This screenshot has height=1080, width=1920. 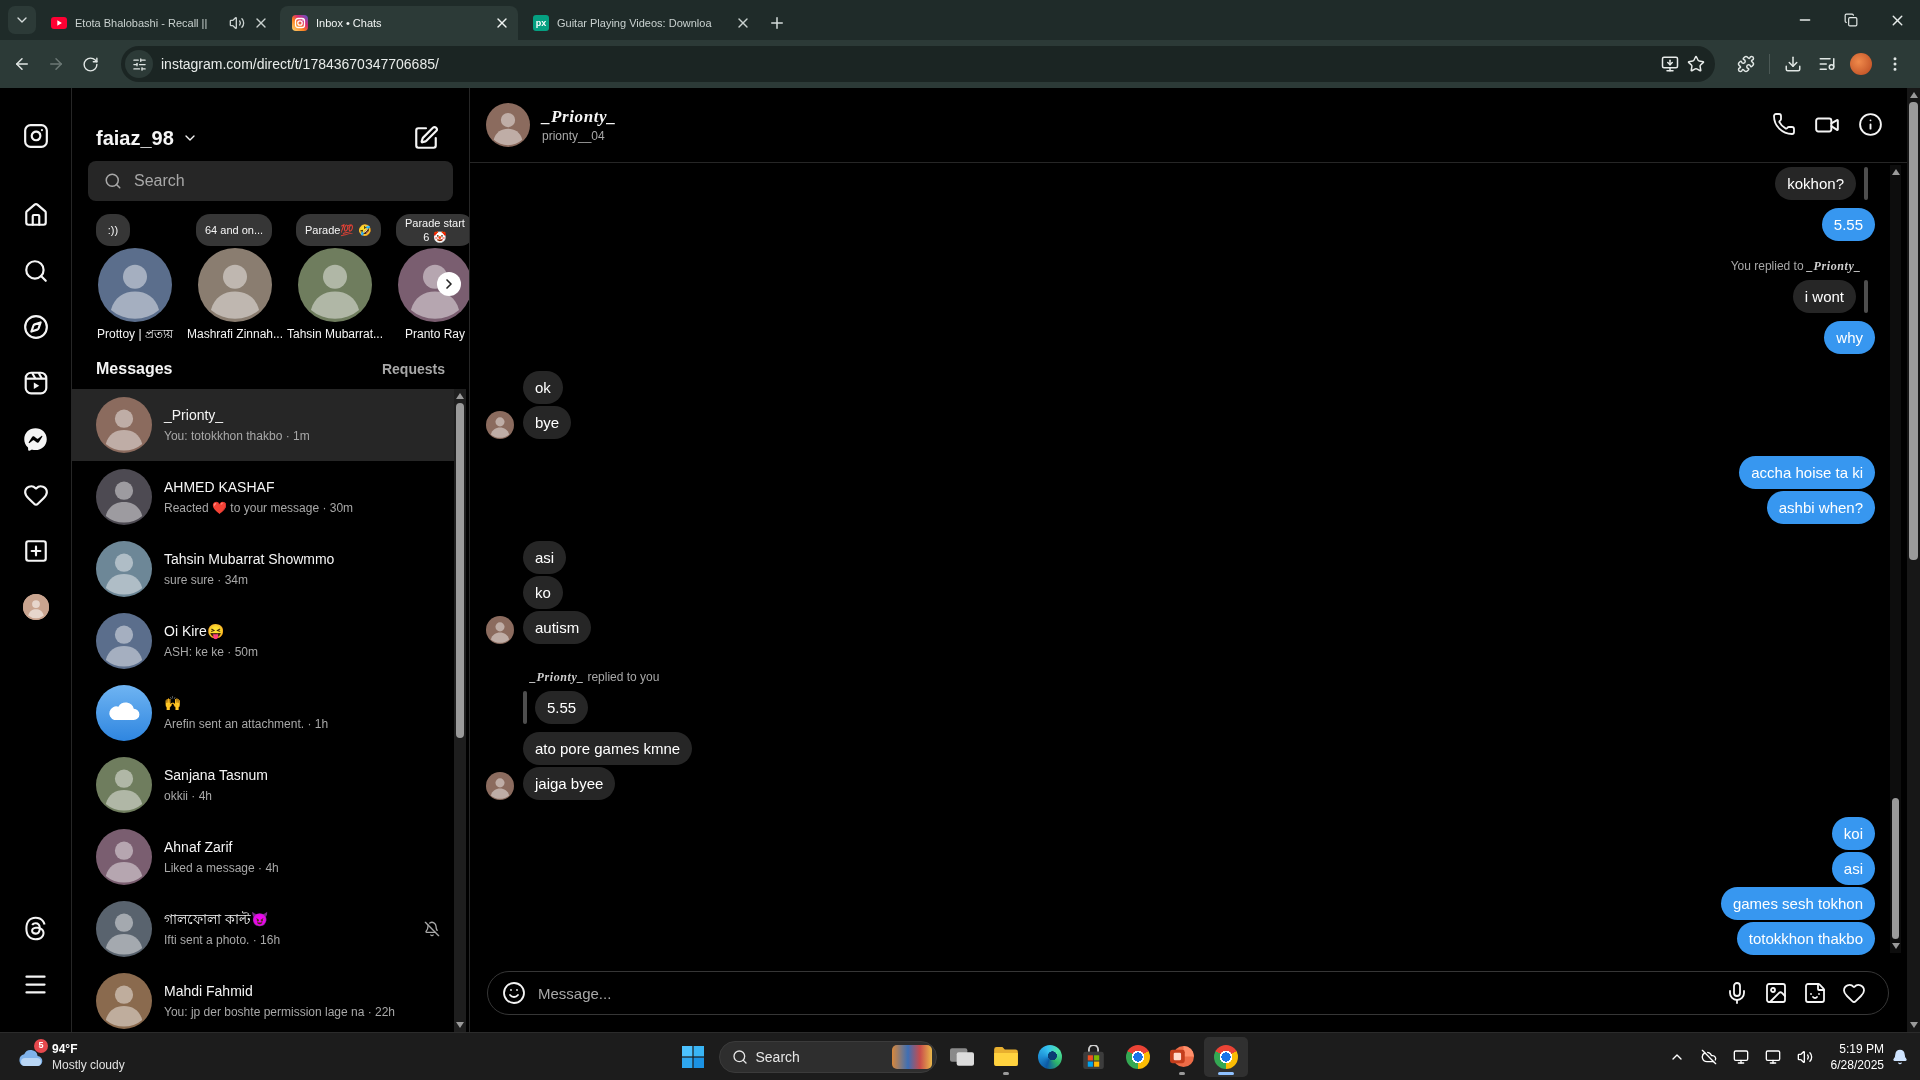 What do you see at coordinates (413, 369) in the screenshot?
I see `requests-link: Requests` at bounding box center [413, 369].